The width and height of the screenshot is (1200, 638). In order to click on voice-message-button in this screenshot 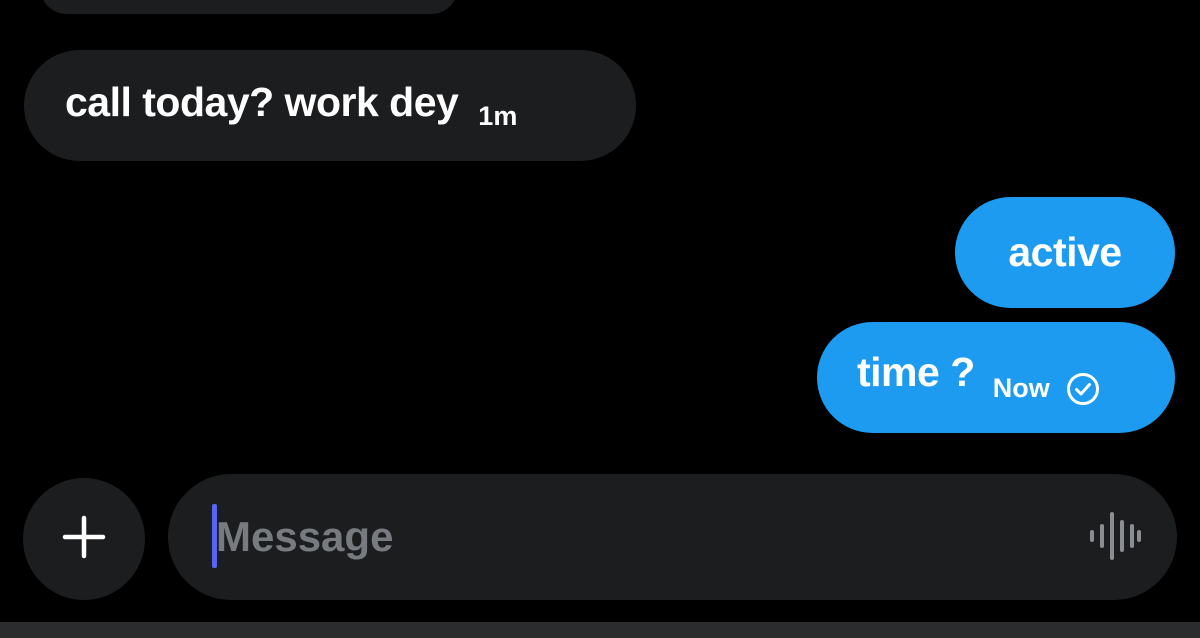, I will do `click(1115, 538)`.